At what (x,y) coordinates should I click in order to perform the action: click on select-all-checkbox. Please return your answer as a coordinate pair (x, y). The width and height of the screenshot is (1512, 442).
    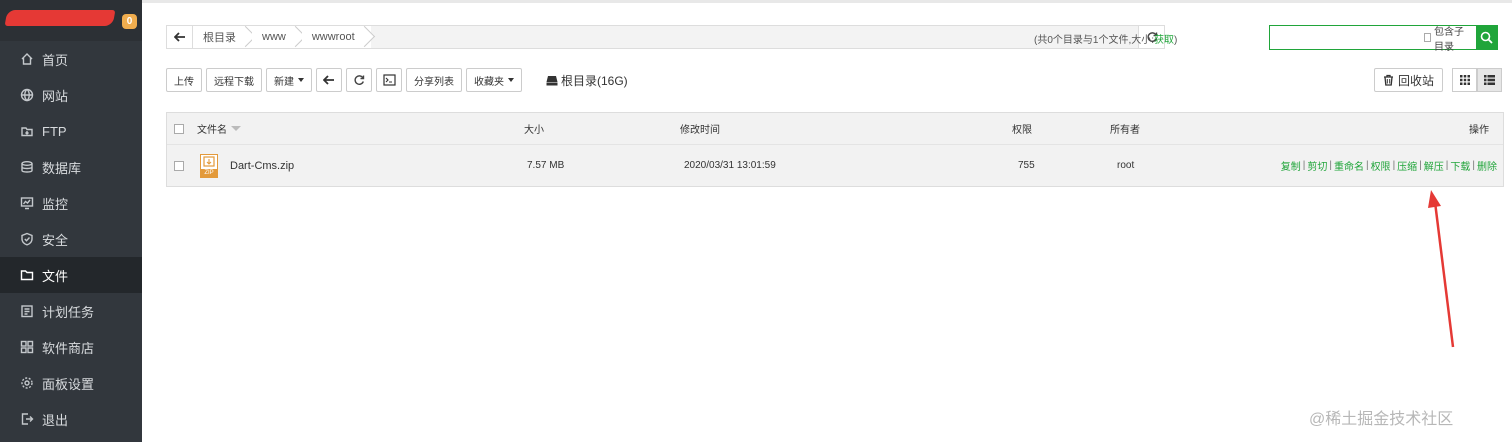
    Looking at the image, I should click on (179, 128).